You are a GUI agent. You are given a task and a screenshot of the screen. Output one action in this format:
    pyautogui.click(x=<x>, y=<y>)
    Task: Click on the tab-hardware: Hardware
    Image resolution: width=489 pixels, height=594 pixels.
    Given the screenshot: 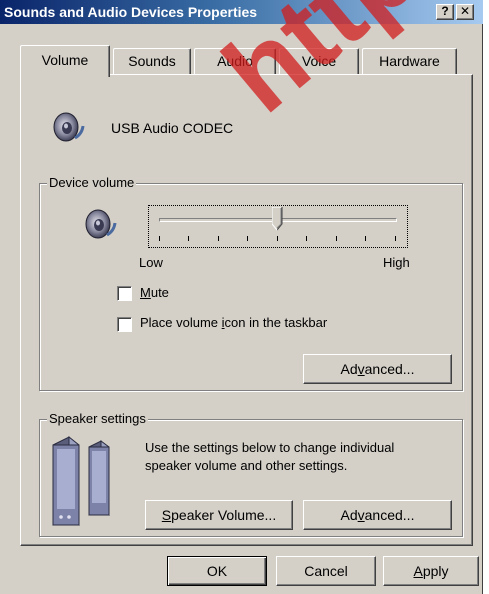 What is the action you would take?
    pyautogui.click(x=409, y=61)
    